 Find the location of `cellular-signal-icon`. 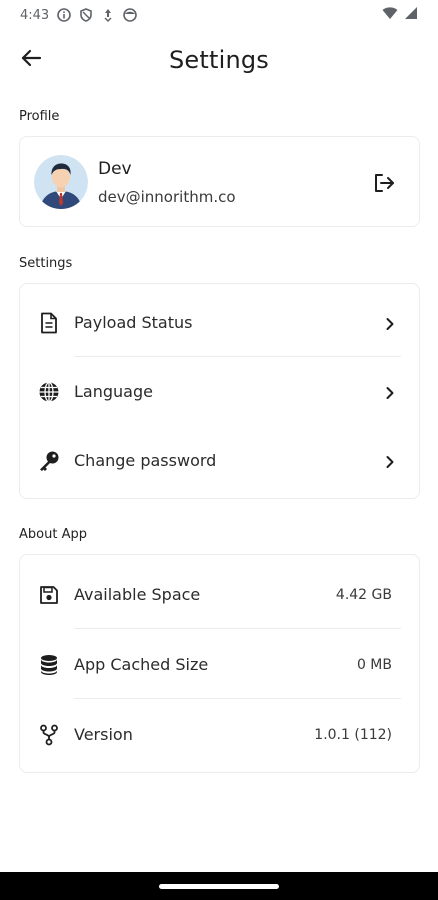

cellular-signal-icon is located at coordinates (411, 15).